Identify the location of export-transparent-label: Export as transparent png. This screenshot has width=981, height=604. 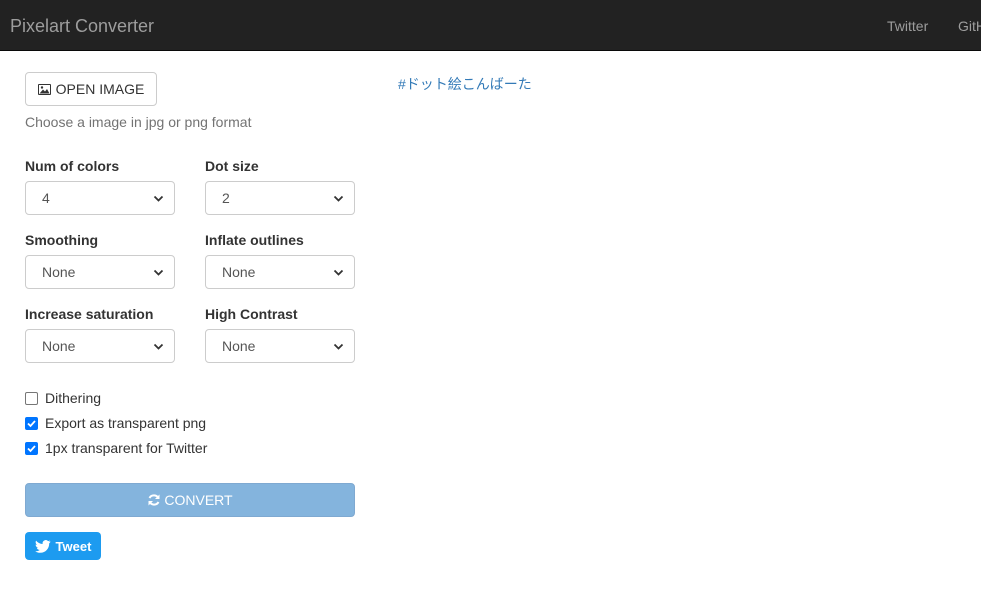
(126, 423).